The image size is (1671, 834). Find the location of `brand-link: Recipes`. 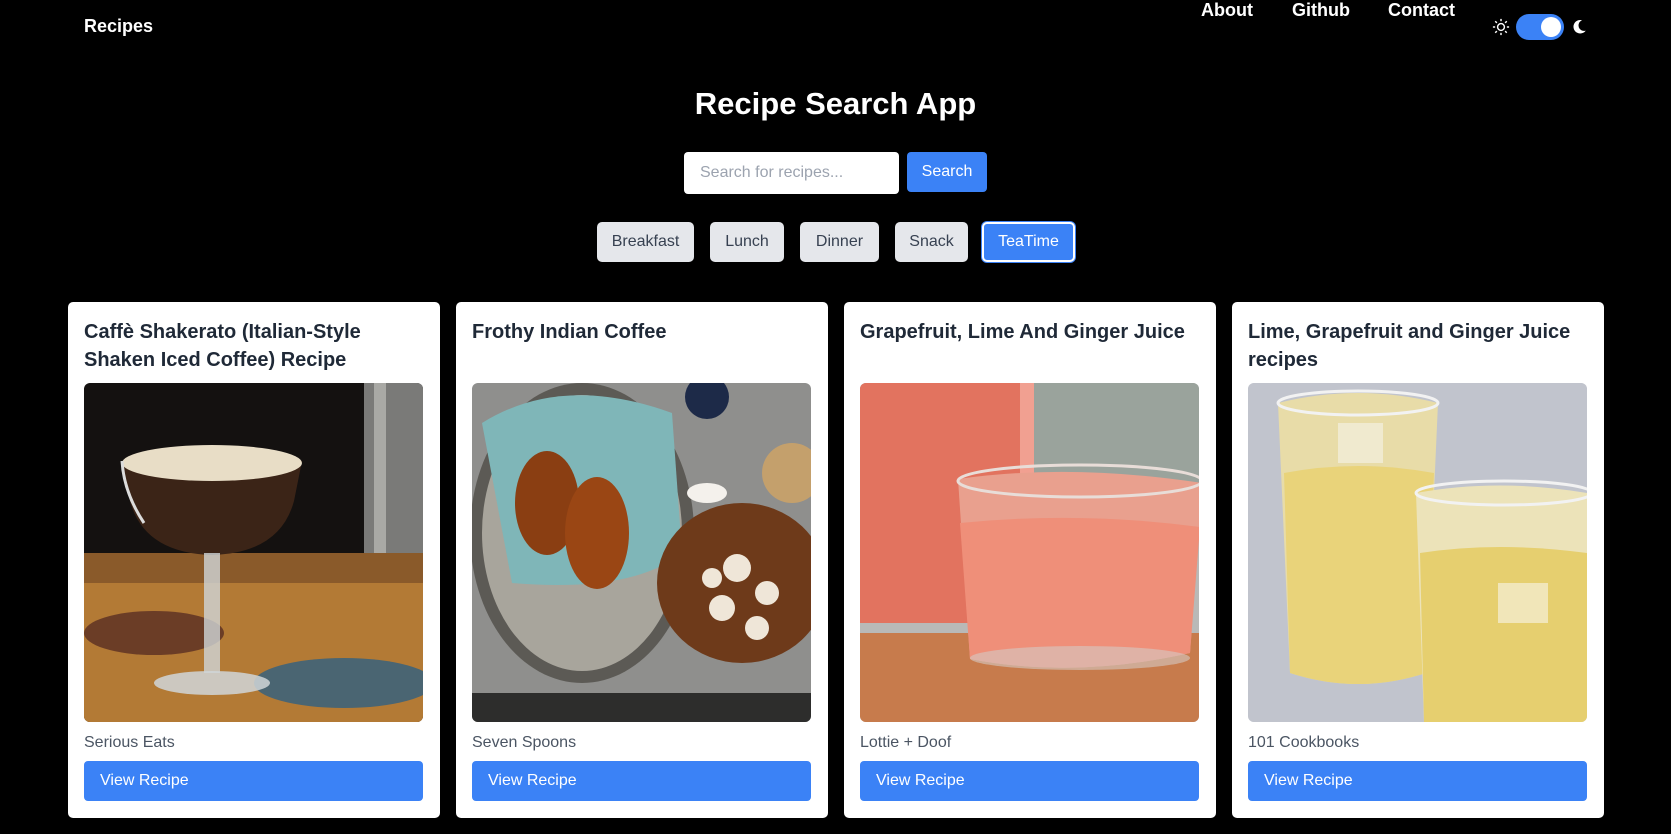

brand-link: Recipes is located at coordinates (118, 26).